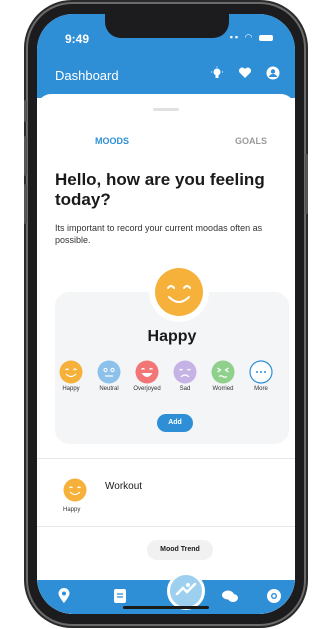 The height and width of the screenshot is (629, 331). I want to click on mood-option-neutral: Neutral, so click(109, 376).